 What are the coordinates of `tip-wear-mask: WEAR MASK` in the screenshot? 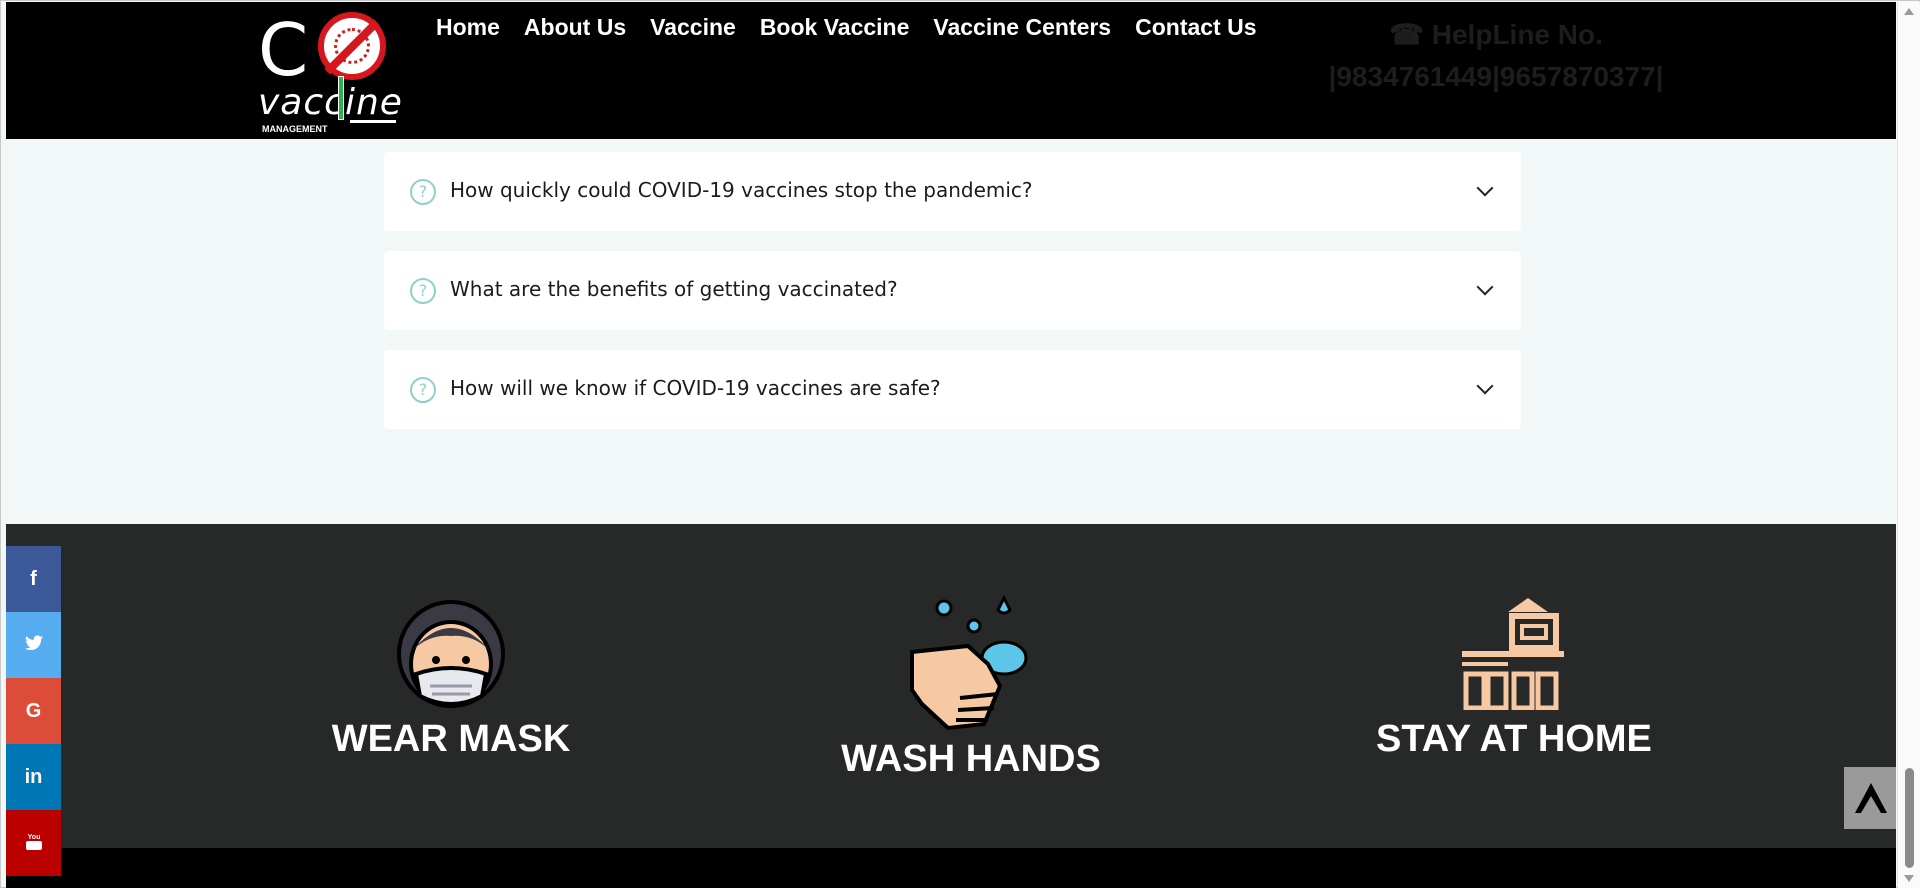 It's located at (451, 677).